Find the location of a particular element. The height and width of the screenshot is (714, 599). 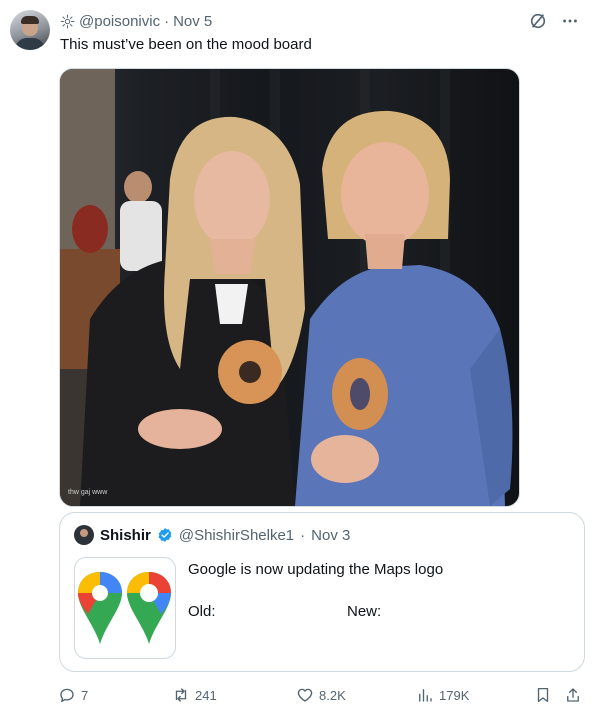

repost-icon is located at coordinates (181, 695).